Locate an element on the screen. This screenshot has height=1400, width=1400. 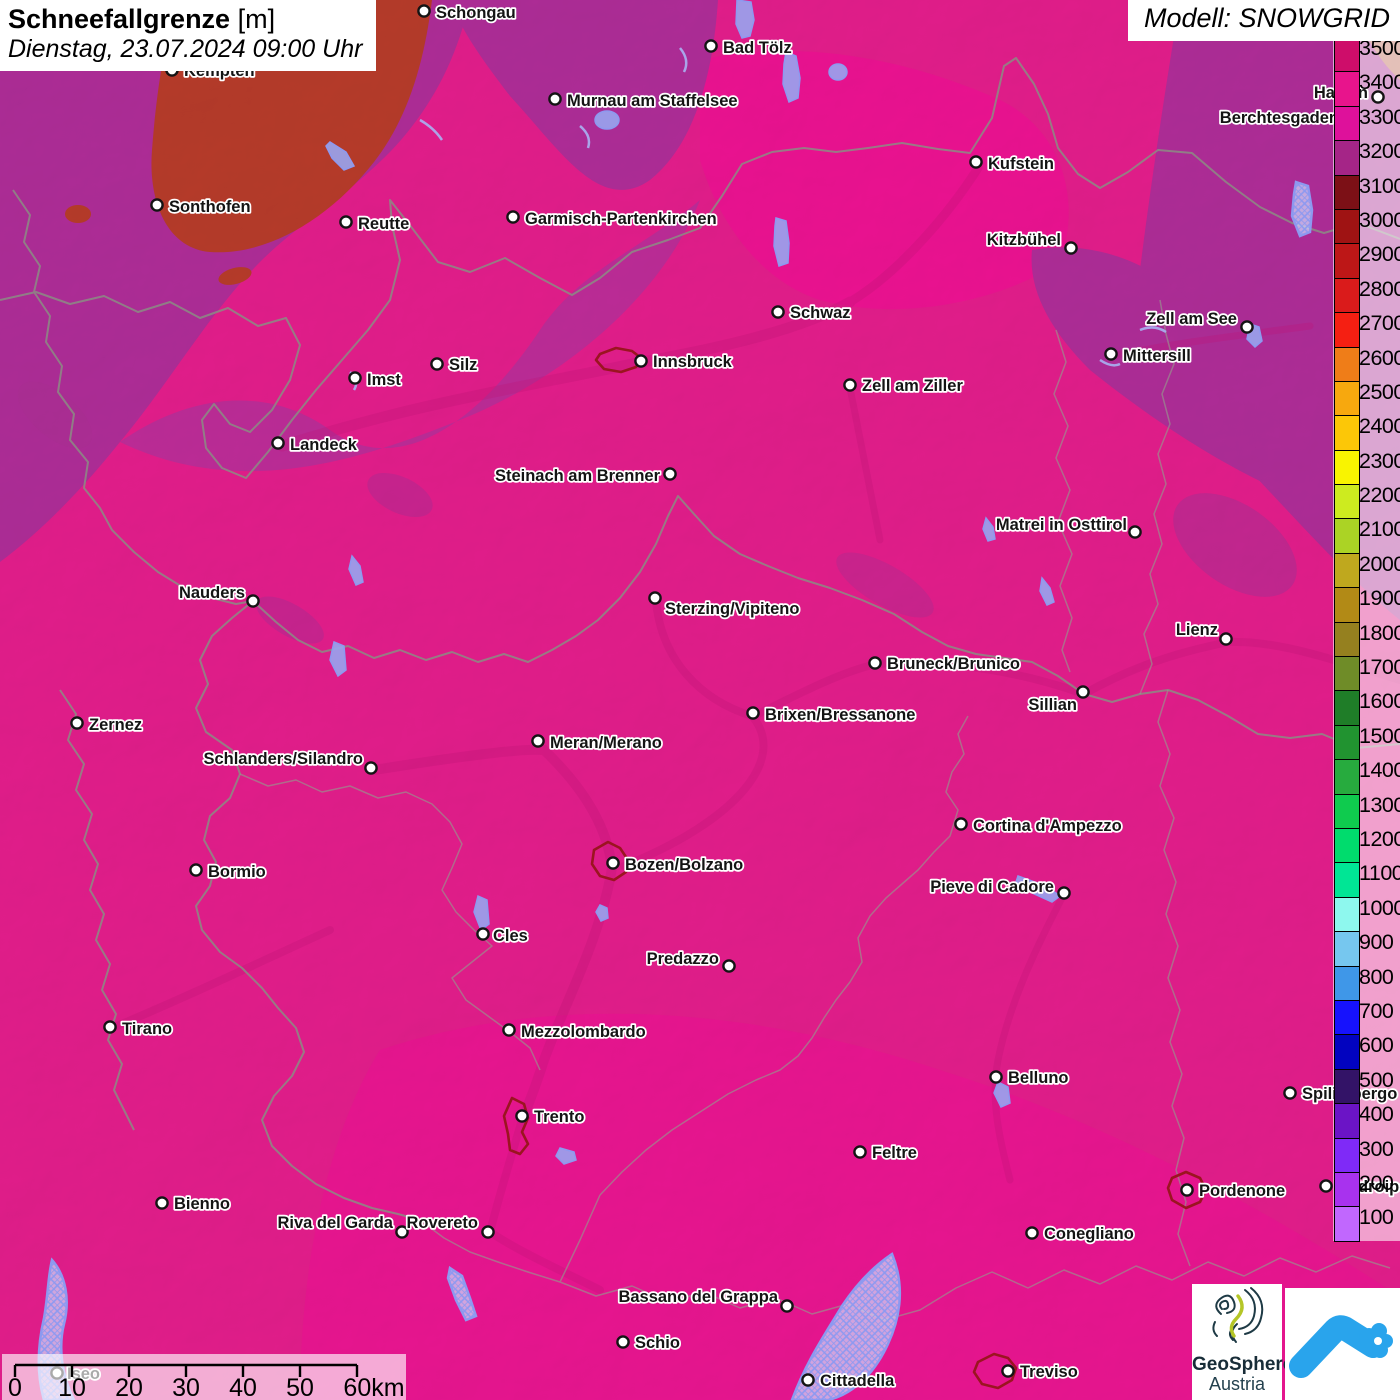
city-label: Bozen/Bolzano is located at coordinates (684, 865).